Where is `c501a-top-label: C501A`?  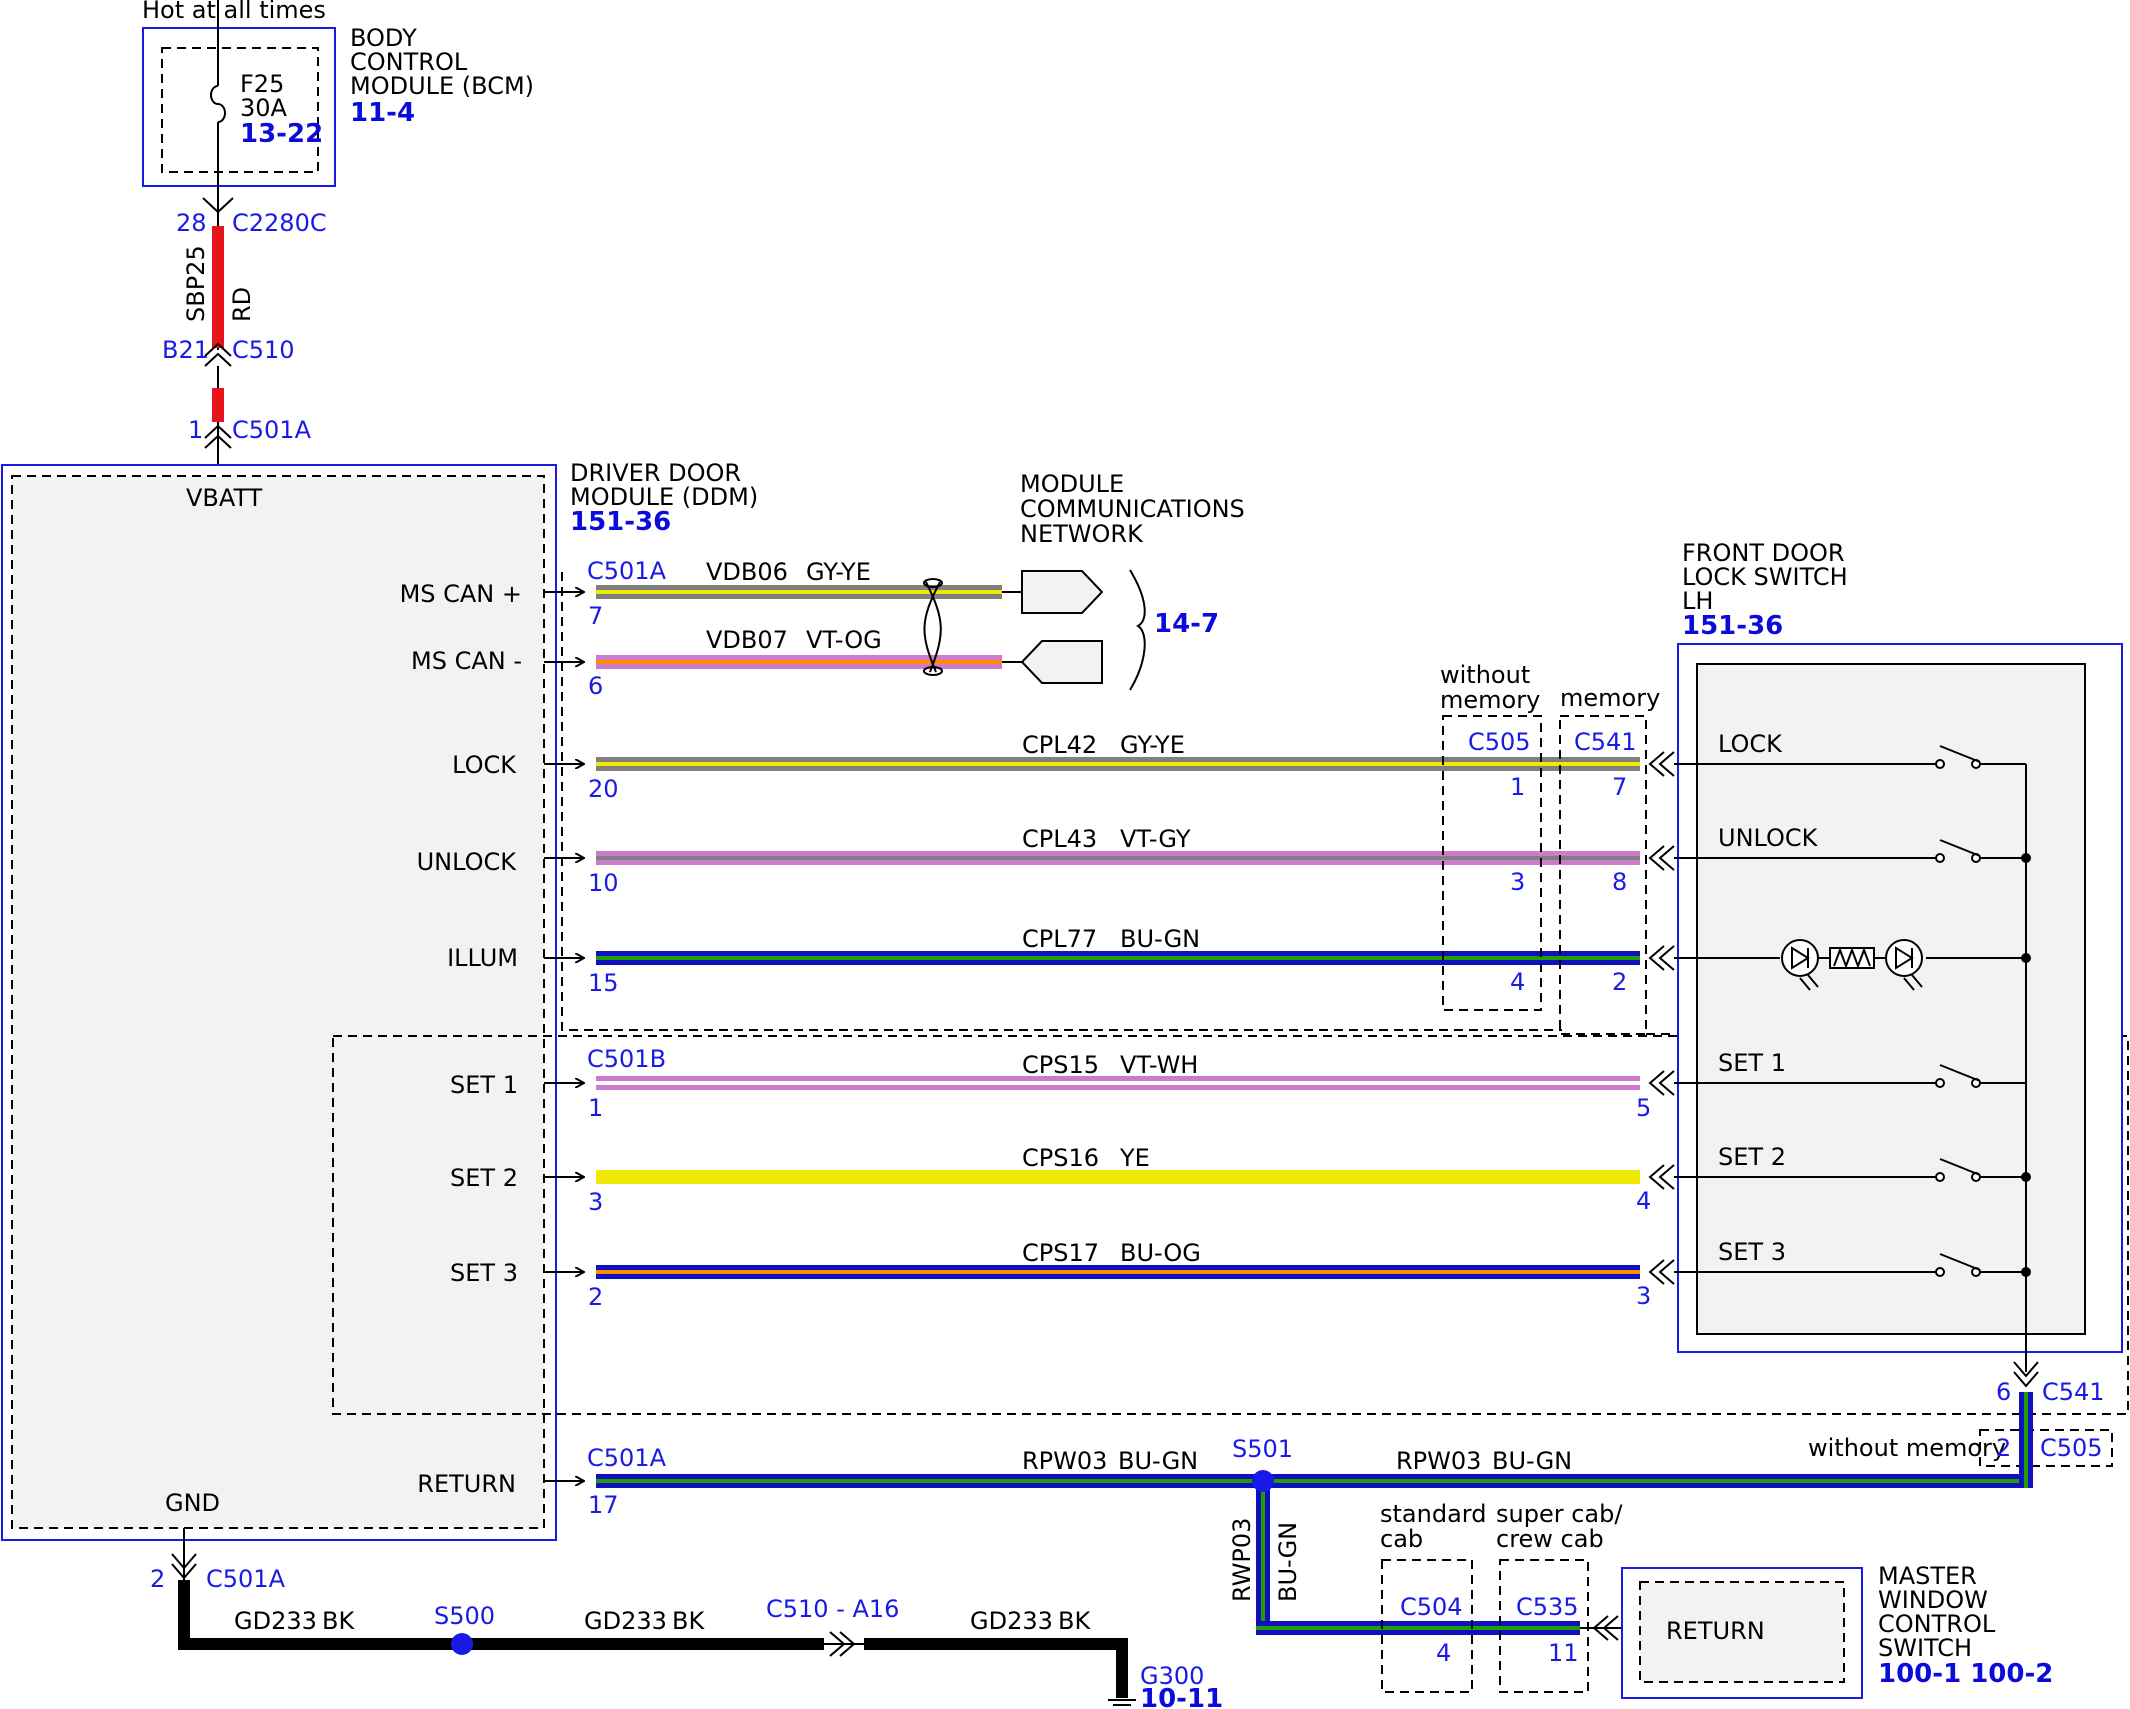 c501a-top-label: C501A is located at coordinates (272, 430).